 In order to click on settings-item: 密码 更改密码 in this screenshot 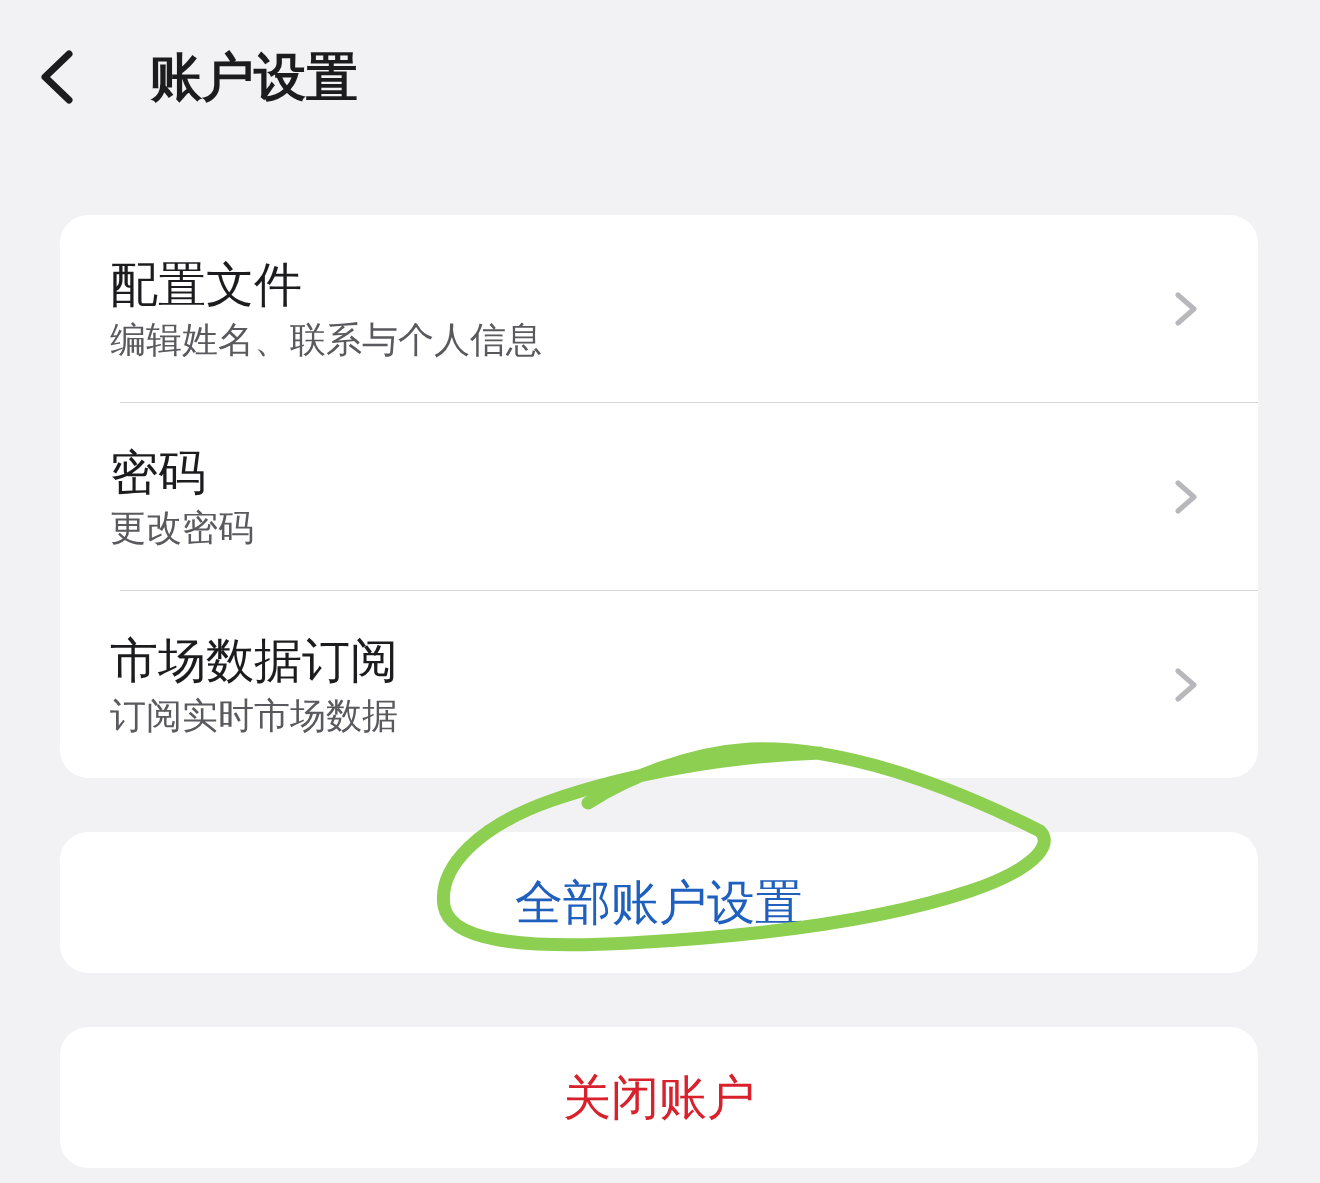, I will do `click(659, 496)`.